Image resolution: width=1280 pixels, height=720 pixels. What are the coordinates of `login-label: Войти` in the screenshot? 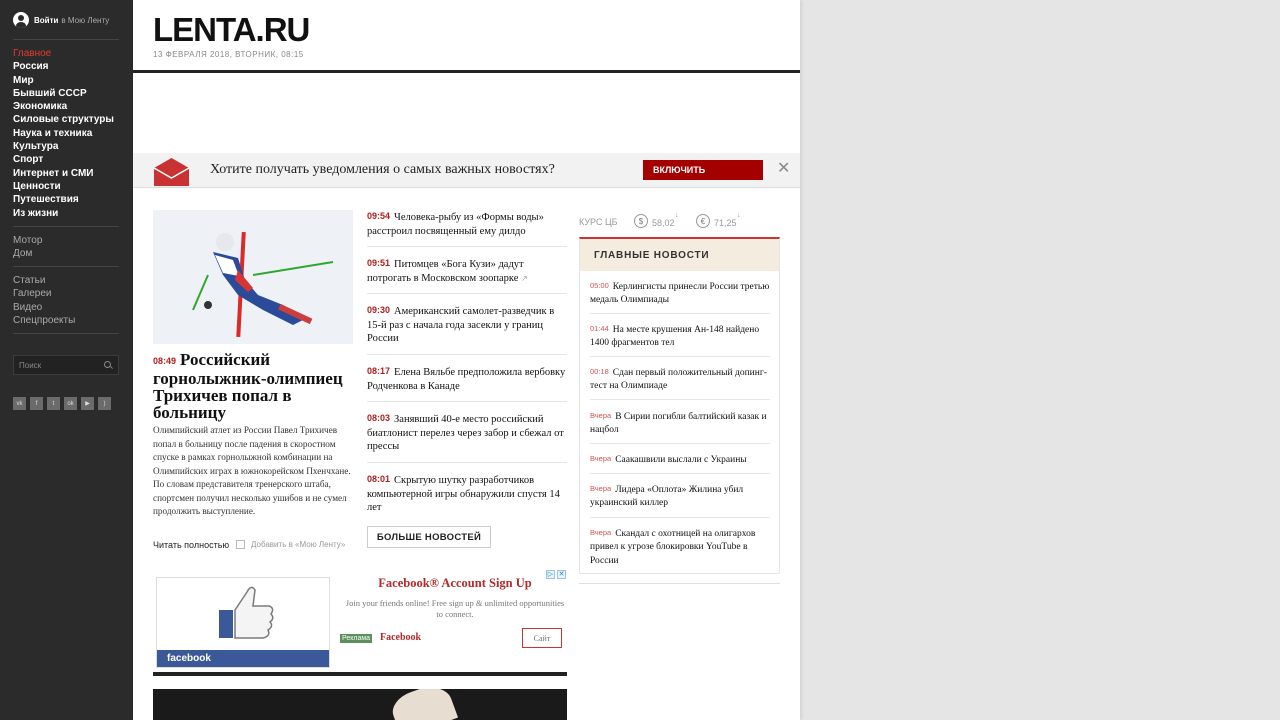 It's located at (46, 20).